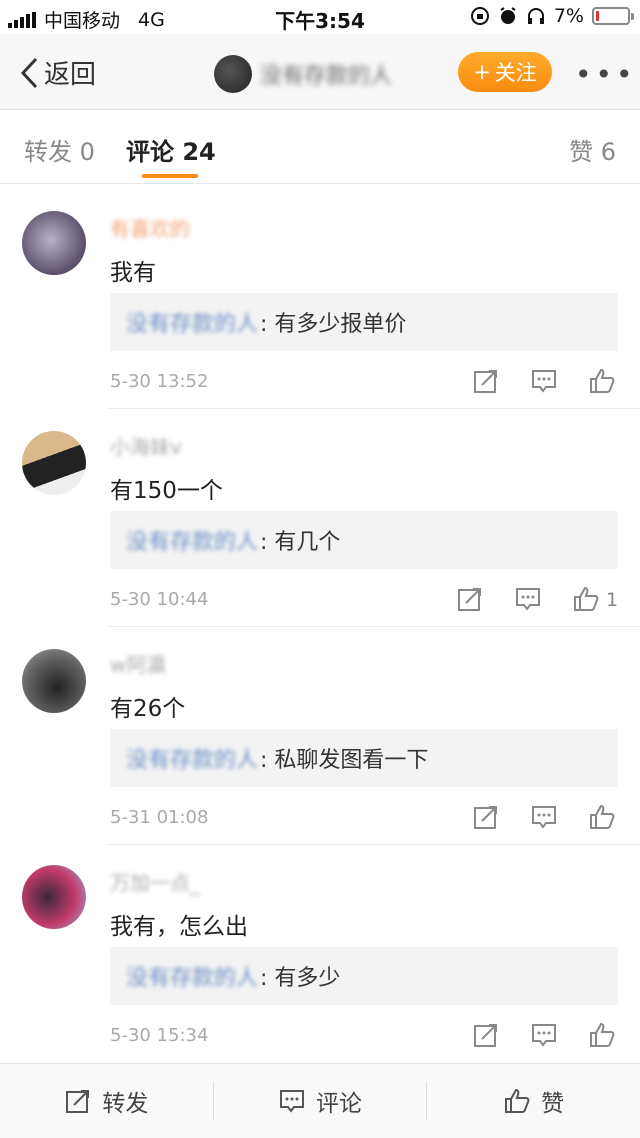 Image resolution: width=640 pixels, height=1138 pixels. I want to click on battery-percent: 7%, so click(568, 16).